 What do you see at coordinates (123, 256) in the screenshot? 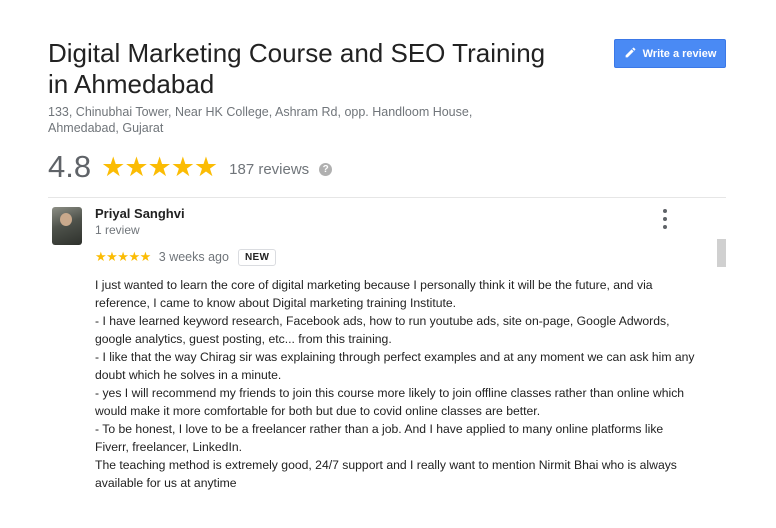
I see `review-stars: ★★★★★` at bounding box center [123, 256].